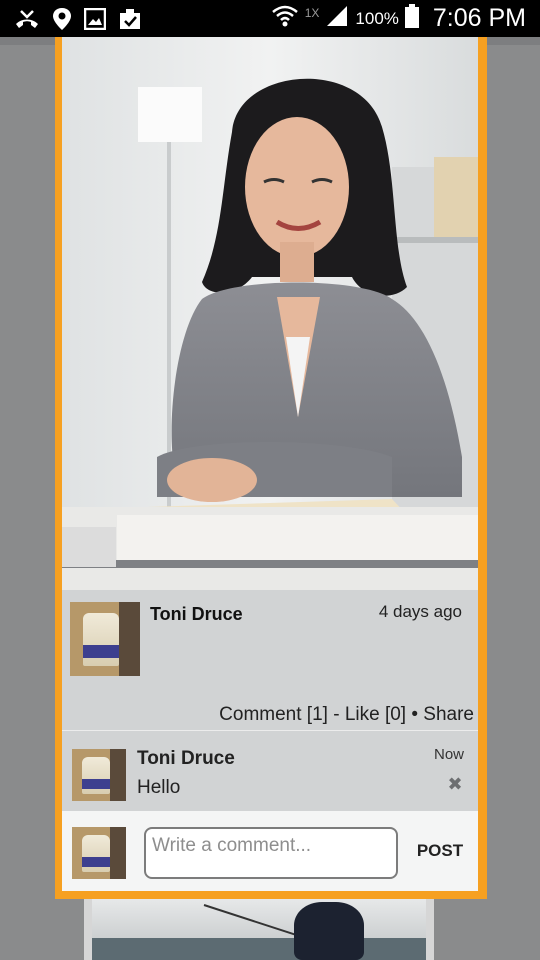 The image size is (540, 960). I want to click on post-actions: Comment [1] - Like [0] • Share, so click(346, 715).